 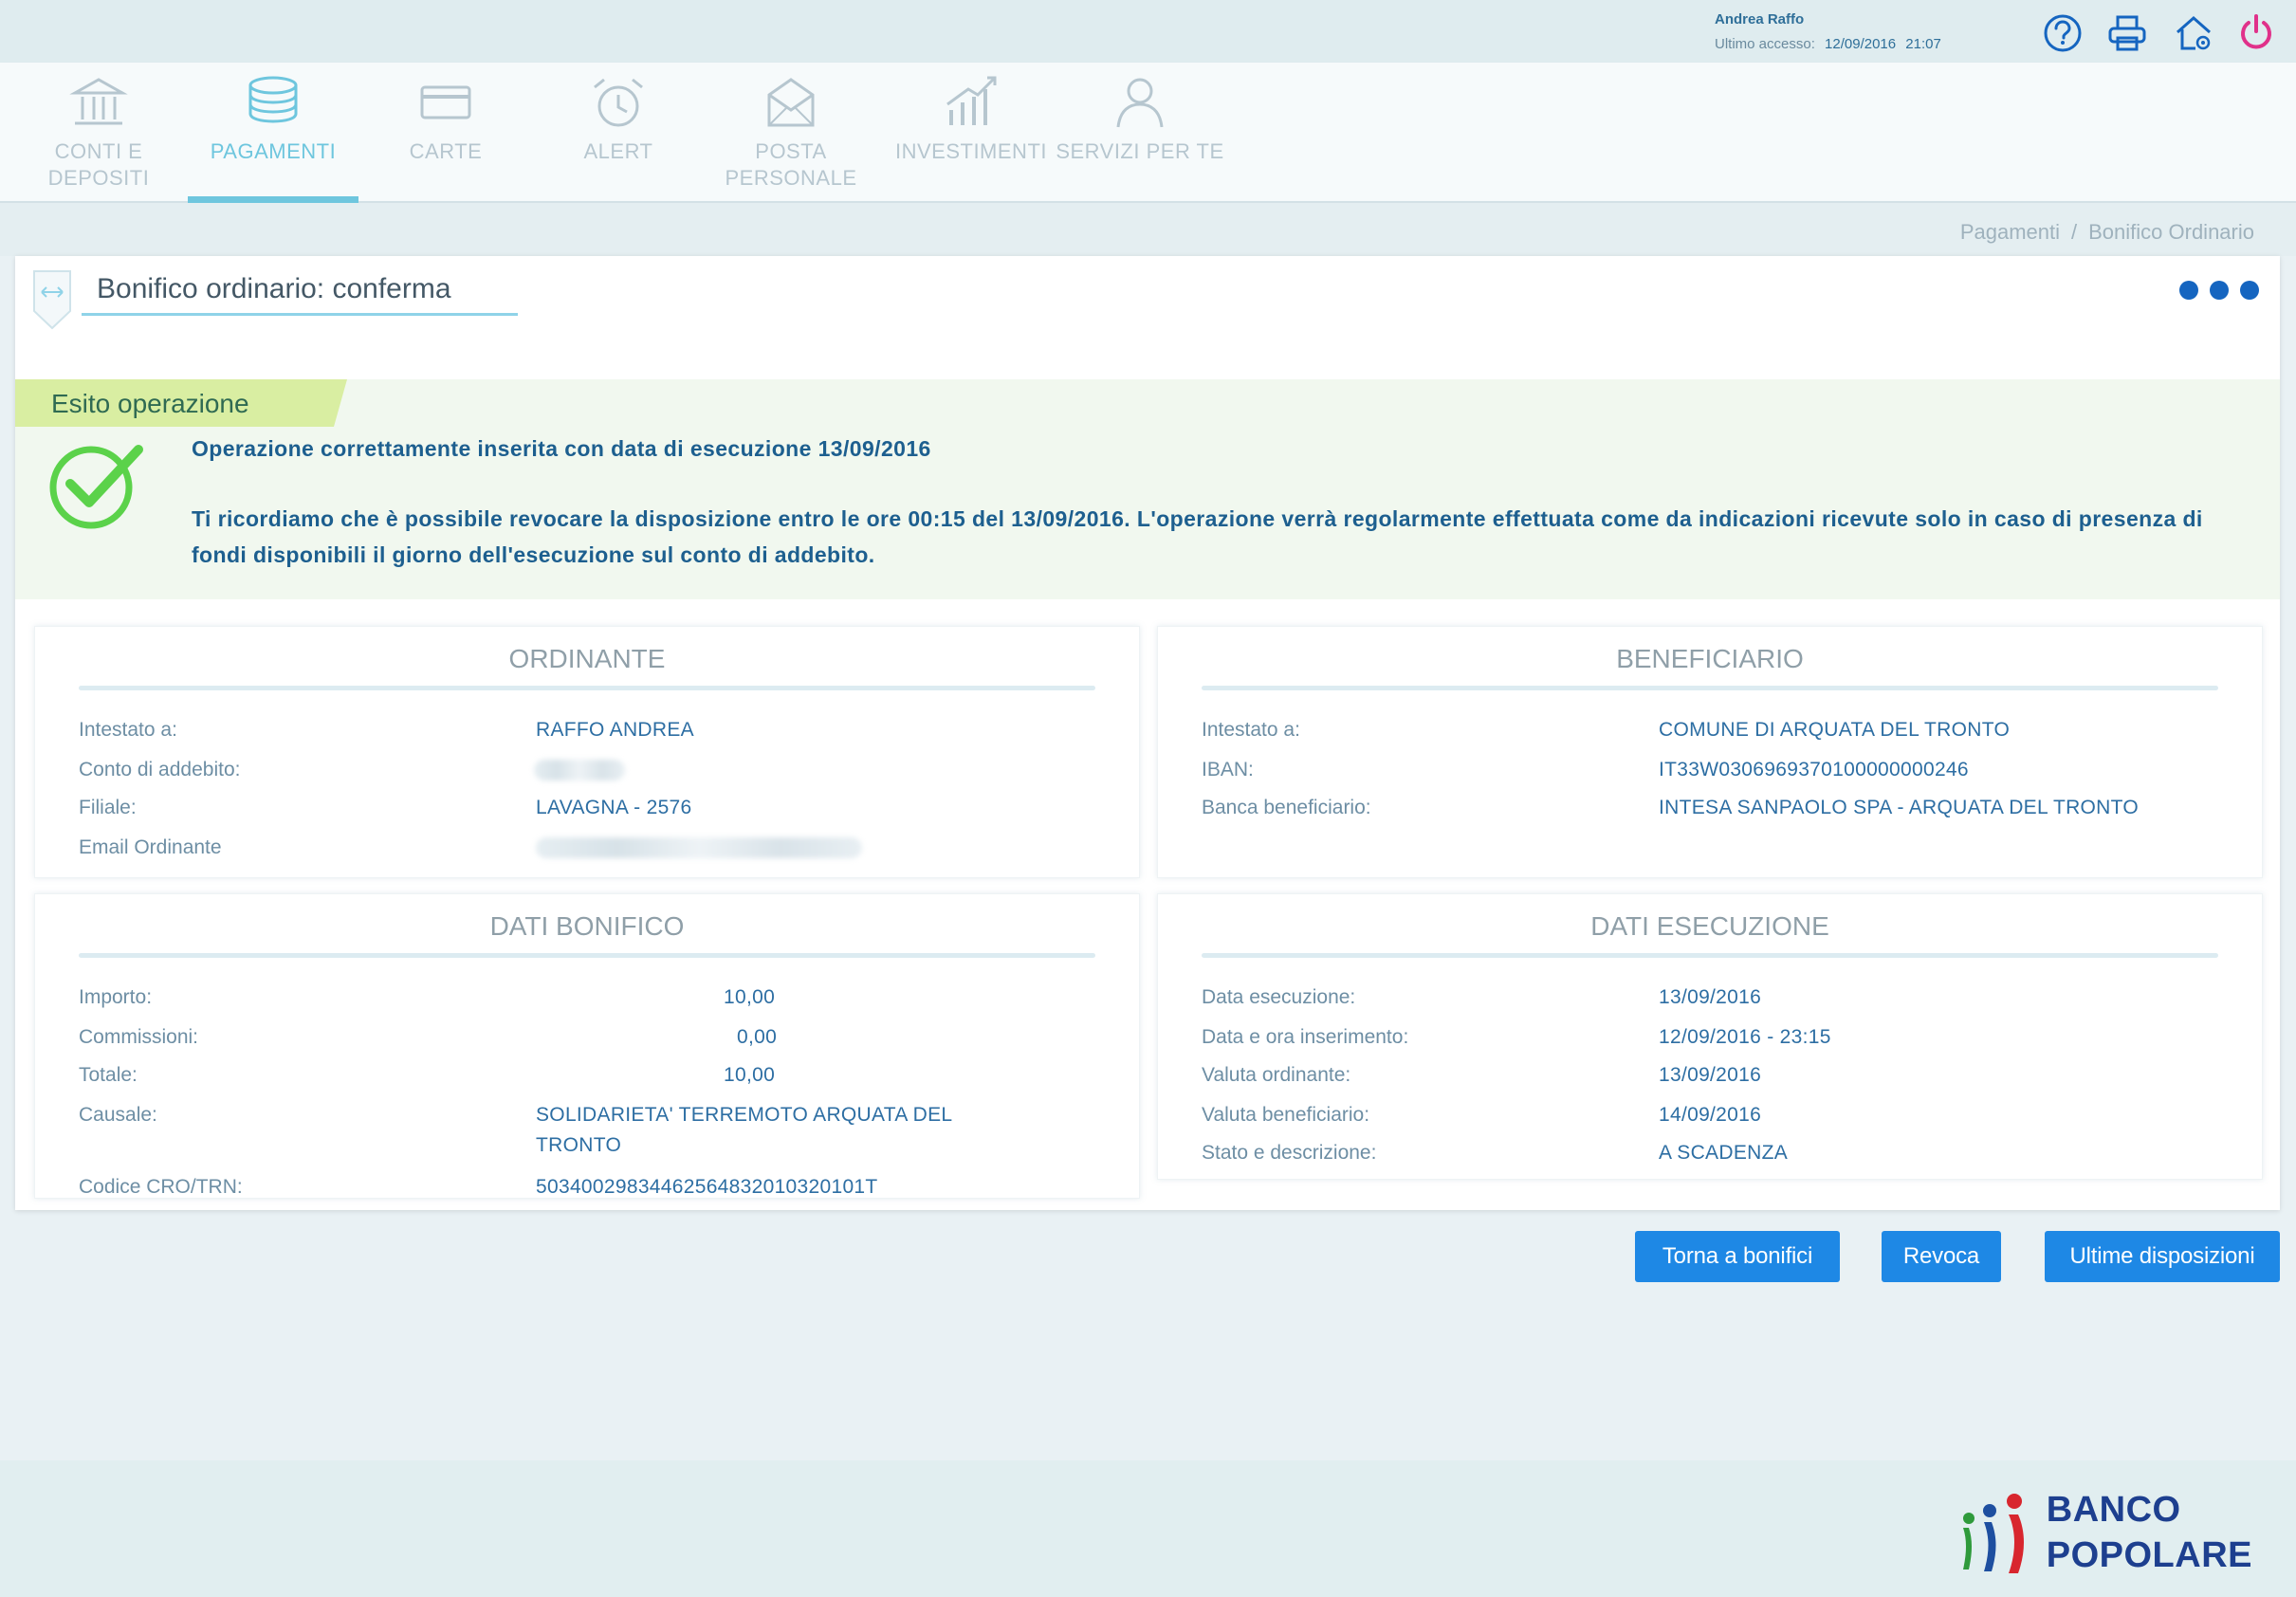 What do you see at coordinates (1228, 769) in the screenshot?
I see `detail-label: IBAN:` at bounding box center [1228, 769].